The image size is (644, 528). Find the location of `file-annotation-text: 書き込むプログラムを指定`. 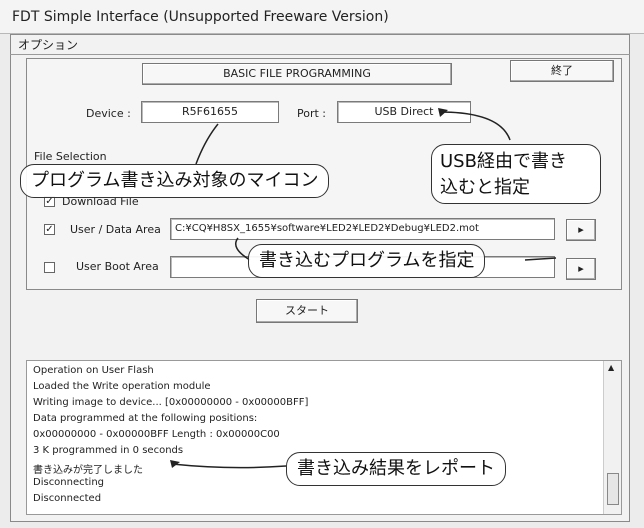

file-annotation-text: 書き込むプログラムを指定 is located at coordinates (367, 260).